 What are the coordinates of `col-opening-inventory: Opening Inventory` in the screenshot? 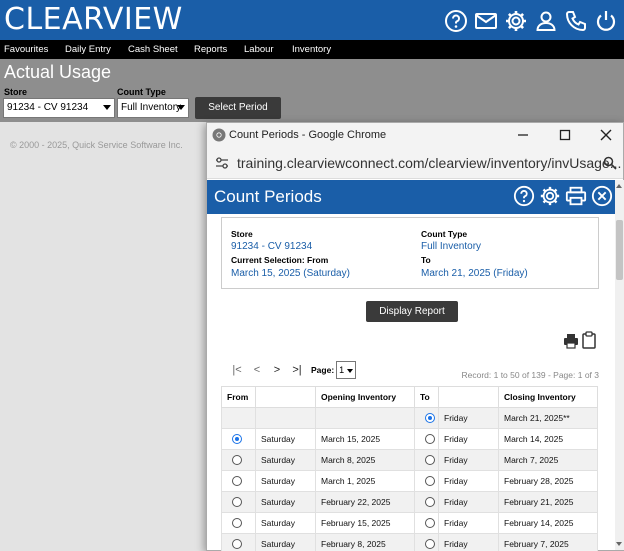 It's located at (365, 397).